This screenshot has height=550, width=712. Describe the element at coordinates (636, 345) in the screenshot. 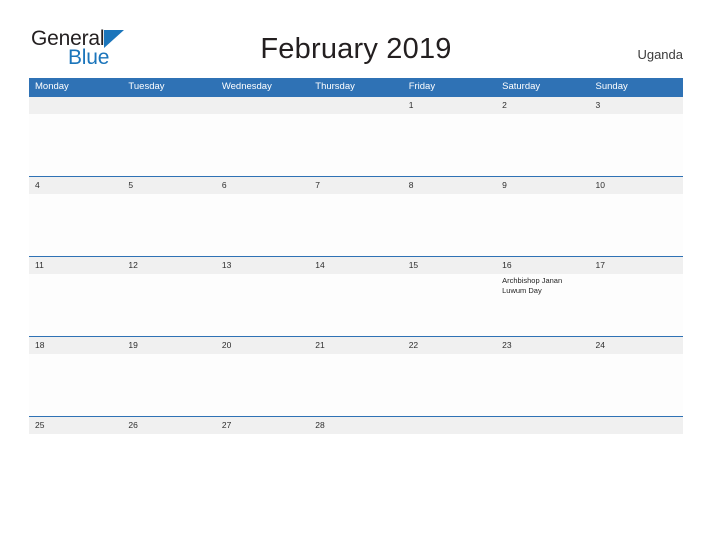

I see `day-number: 24` at that location.